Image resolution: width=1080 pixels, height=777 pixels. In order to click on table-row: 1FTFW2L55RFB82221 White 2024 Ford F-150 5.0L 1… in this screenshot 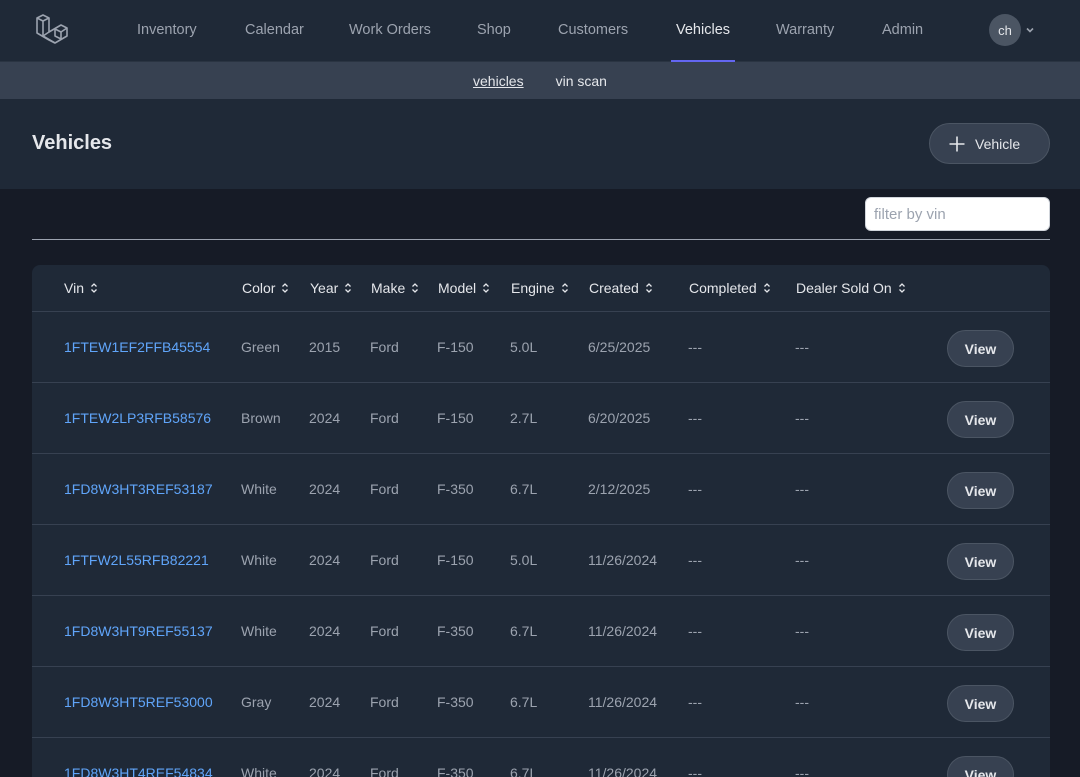, I will do `click(541, 560)`.